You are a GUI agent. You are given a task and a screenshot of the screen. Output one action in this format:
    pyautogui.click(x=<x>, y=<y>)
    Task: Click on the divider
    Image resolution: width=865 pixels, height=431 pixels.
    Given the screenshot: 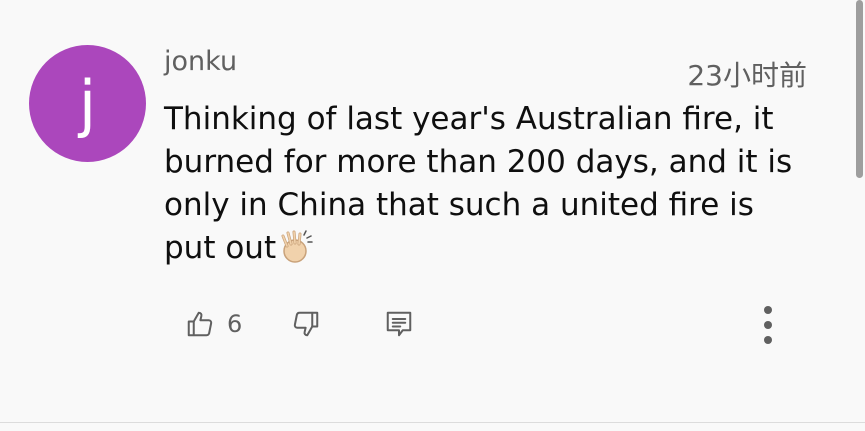 What is the action you would take?
    pyautogui.click(x=432, y=422)
    